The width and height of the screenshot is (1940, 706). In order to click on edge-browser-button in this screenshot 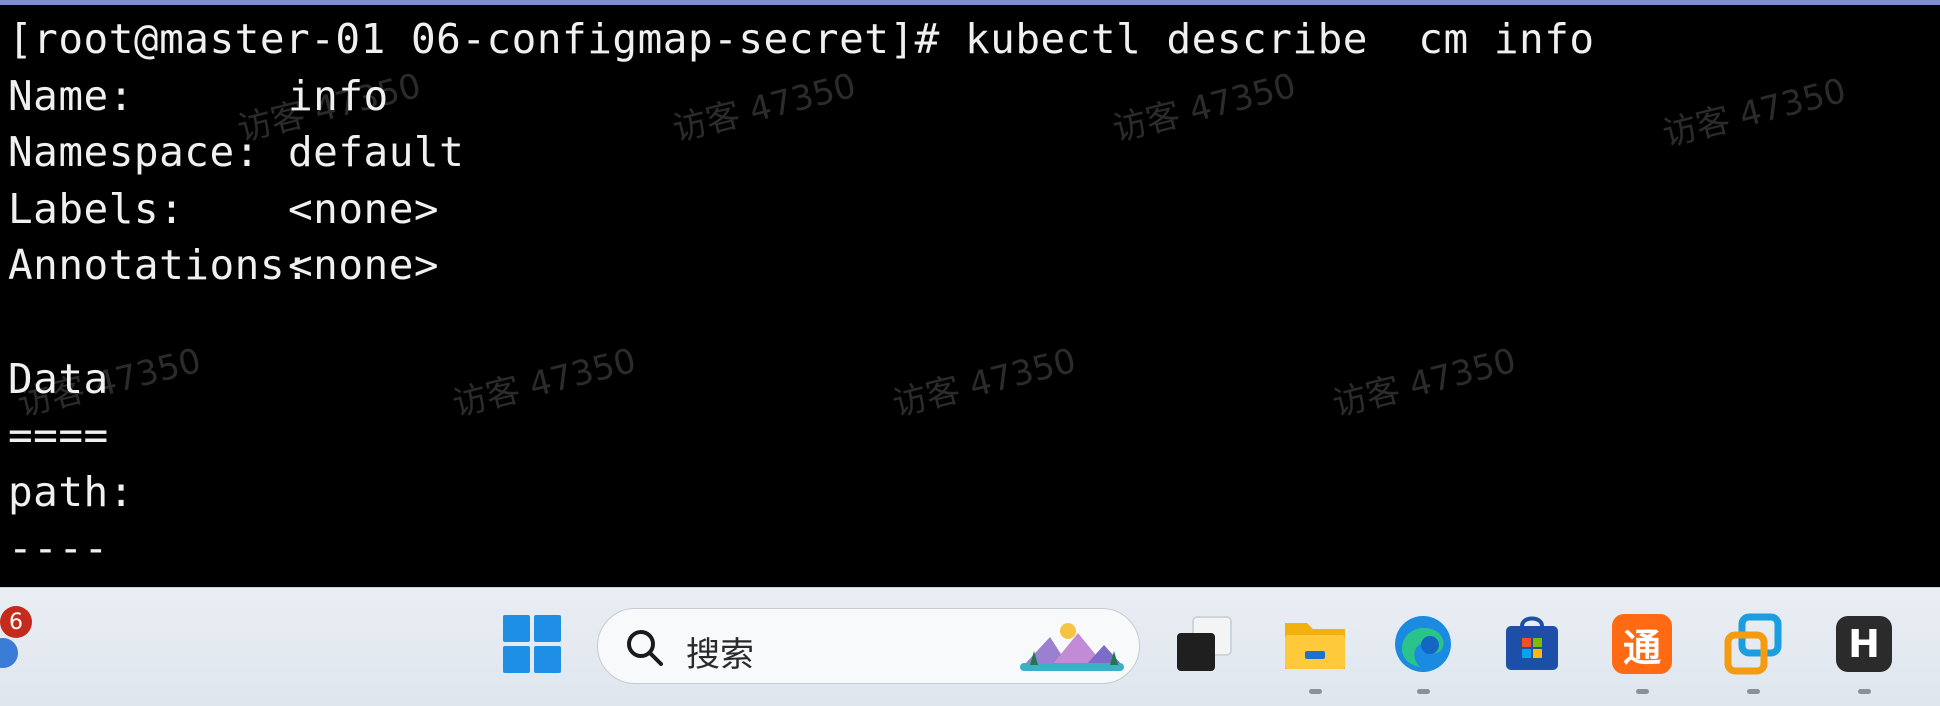, I will do `click(1423, 651)`.